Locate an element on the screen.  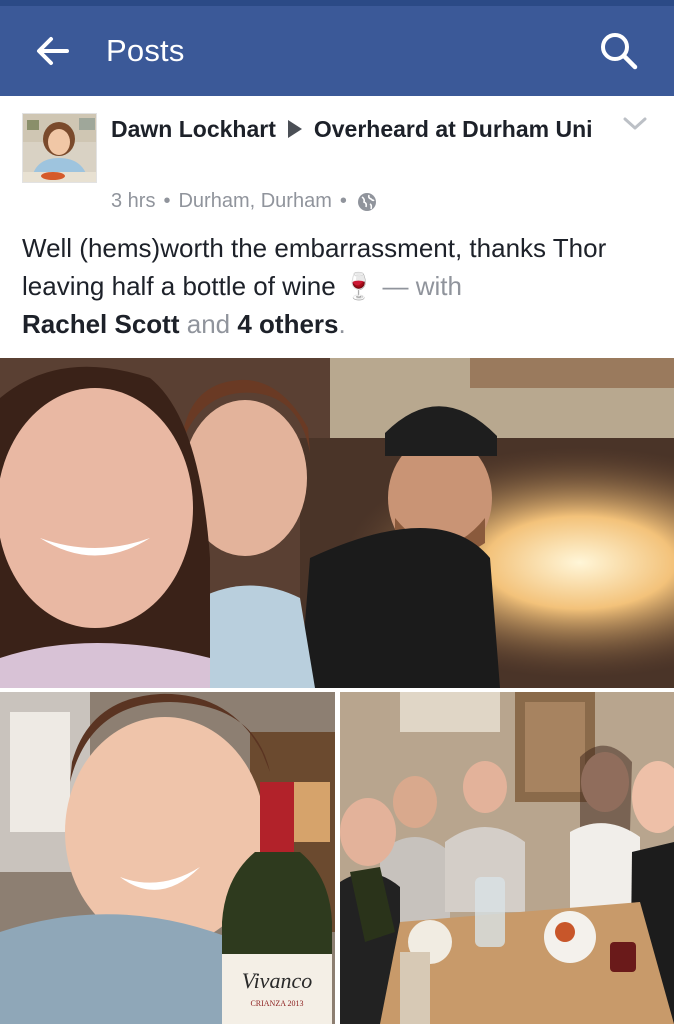
page-title: Posts is located at coordinates (145, 50).